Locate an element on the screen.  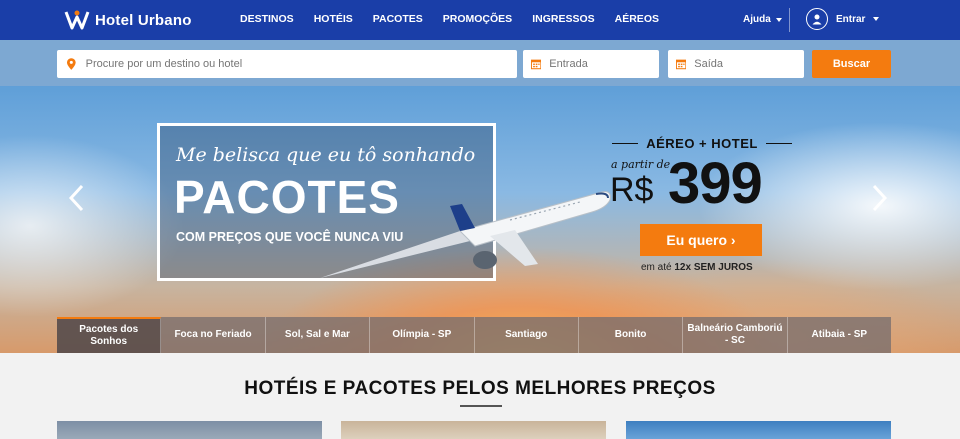
destination-input is located at coordinates (301, 64).